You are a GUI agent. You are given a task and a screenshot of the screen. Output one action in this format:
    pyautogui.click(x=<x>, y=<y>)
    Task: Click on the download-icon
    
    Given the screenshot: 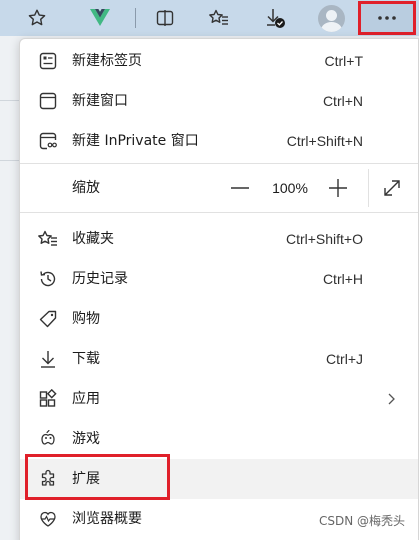 What is the action you would take?
    pyautogui.click(x=48, y=359)
    